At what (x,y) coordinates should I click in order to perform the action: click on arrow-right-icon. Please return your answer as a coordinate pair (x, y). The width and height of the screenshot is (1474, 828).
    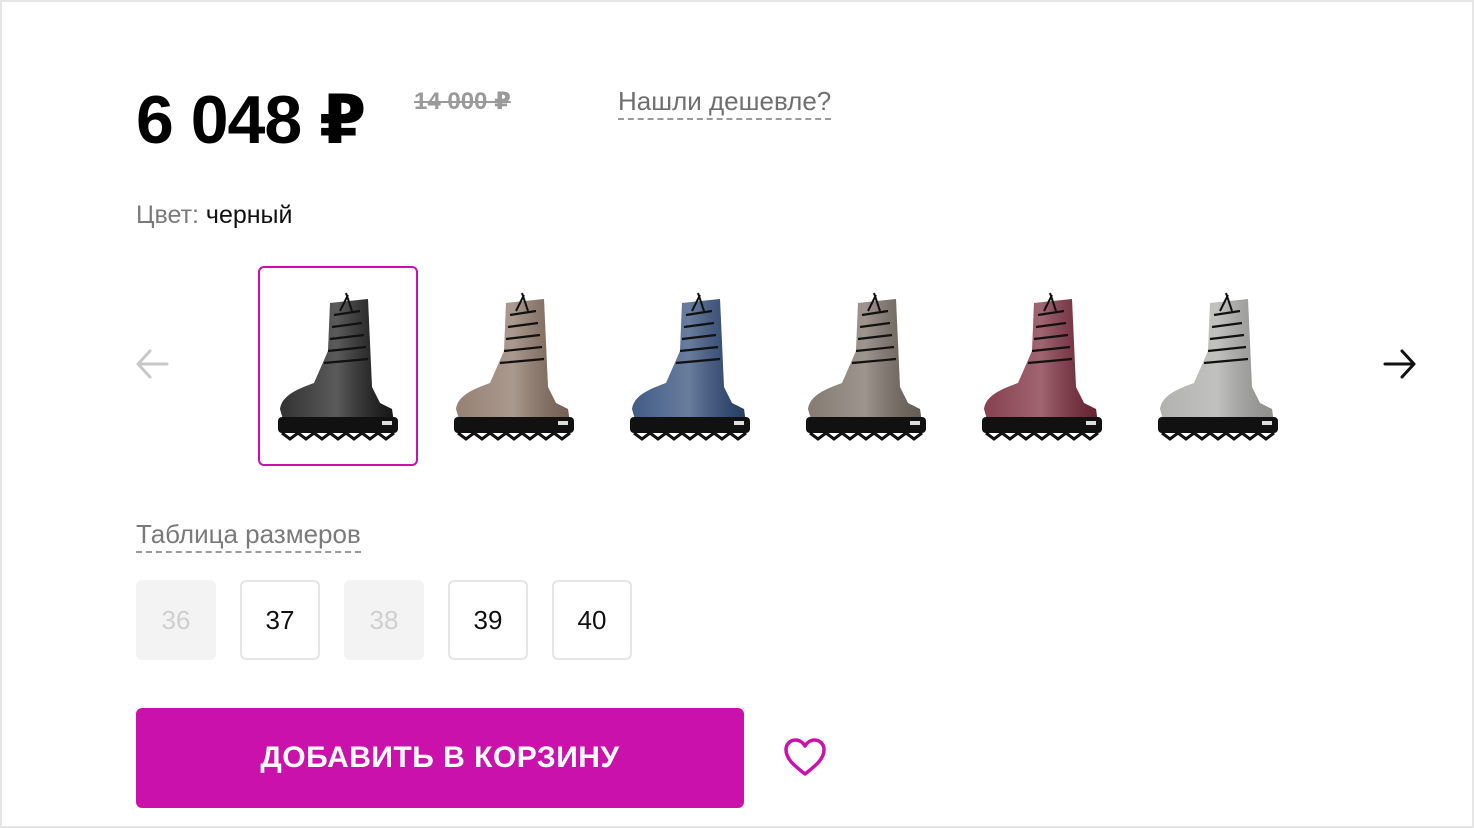
    Looking at the image, I should click on (1400, 366).